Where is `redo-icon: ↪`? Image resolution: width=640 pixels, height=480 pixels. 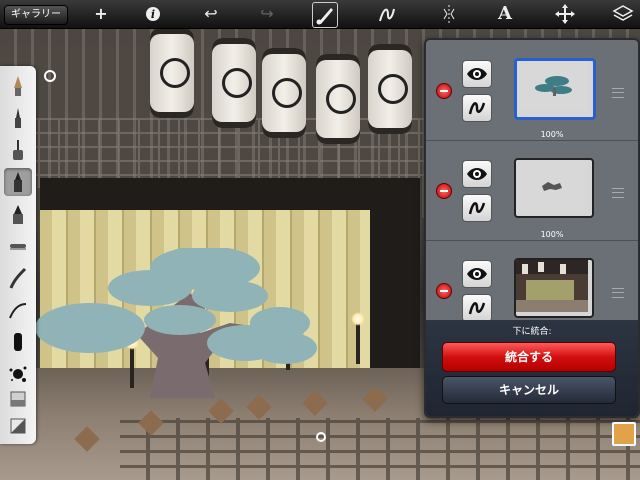
redo-icon: ↪ is located at coordinates (267, 14).